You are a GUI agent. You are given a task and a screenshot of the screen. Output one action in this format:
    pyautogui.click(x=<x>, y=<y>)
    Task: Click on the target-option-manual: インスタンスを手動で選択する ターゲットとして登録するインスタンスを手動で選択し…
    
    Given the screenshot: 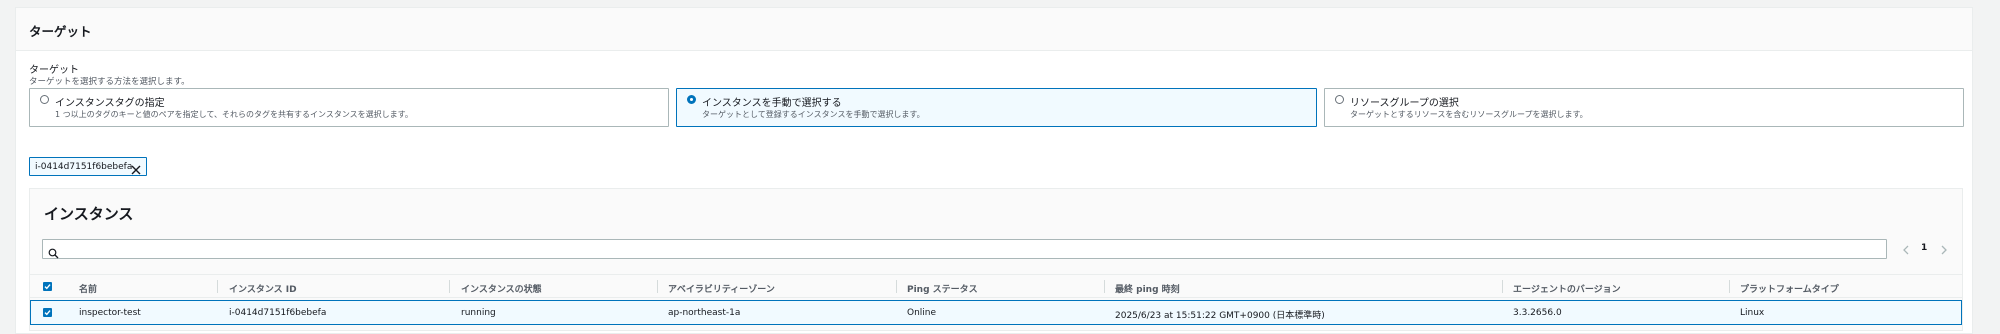 What is the action you would take?
    pyautogui.click(x=996, y=107)
    